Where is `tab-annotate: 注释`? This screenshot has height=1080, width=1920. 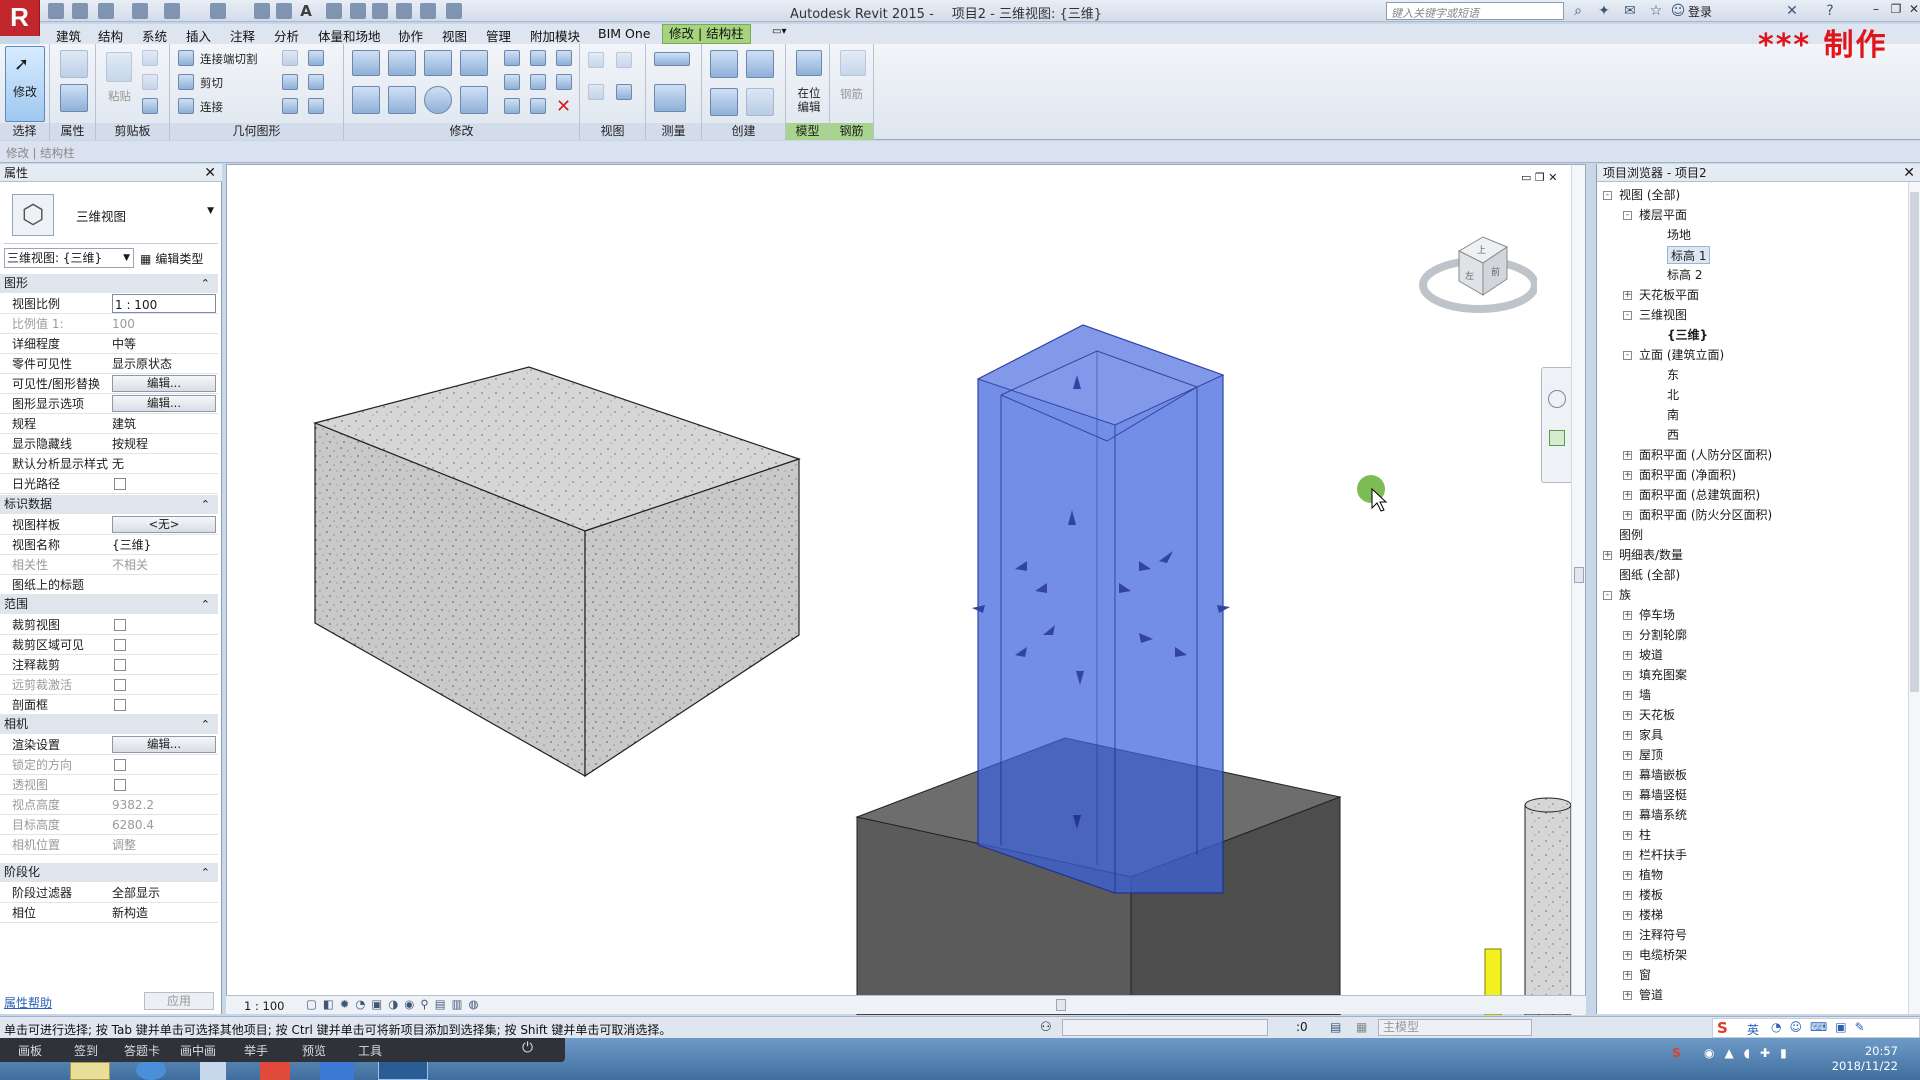
tab-annotate: 注释 is located at coordinates (242, 35).